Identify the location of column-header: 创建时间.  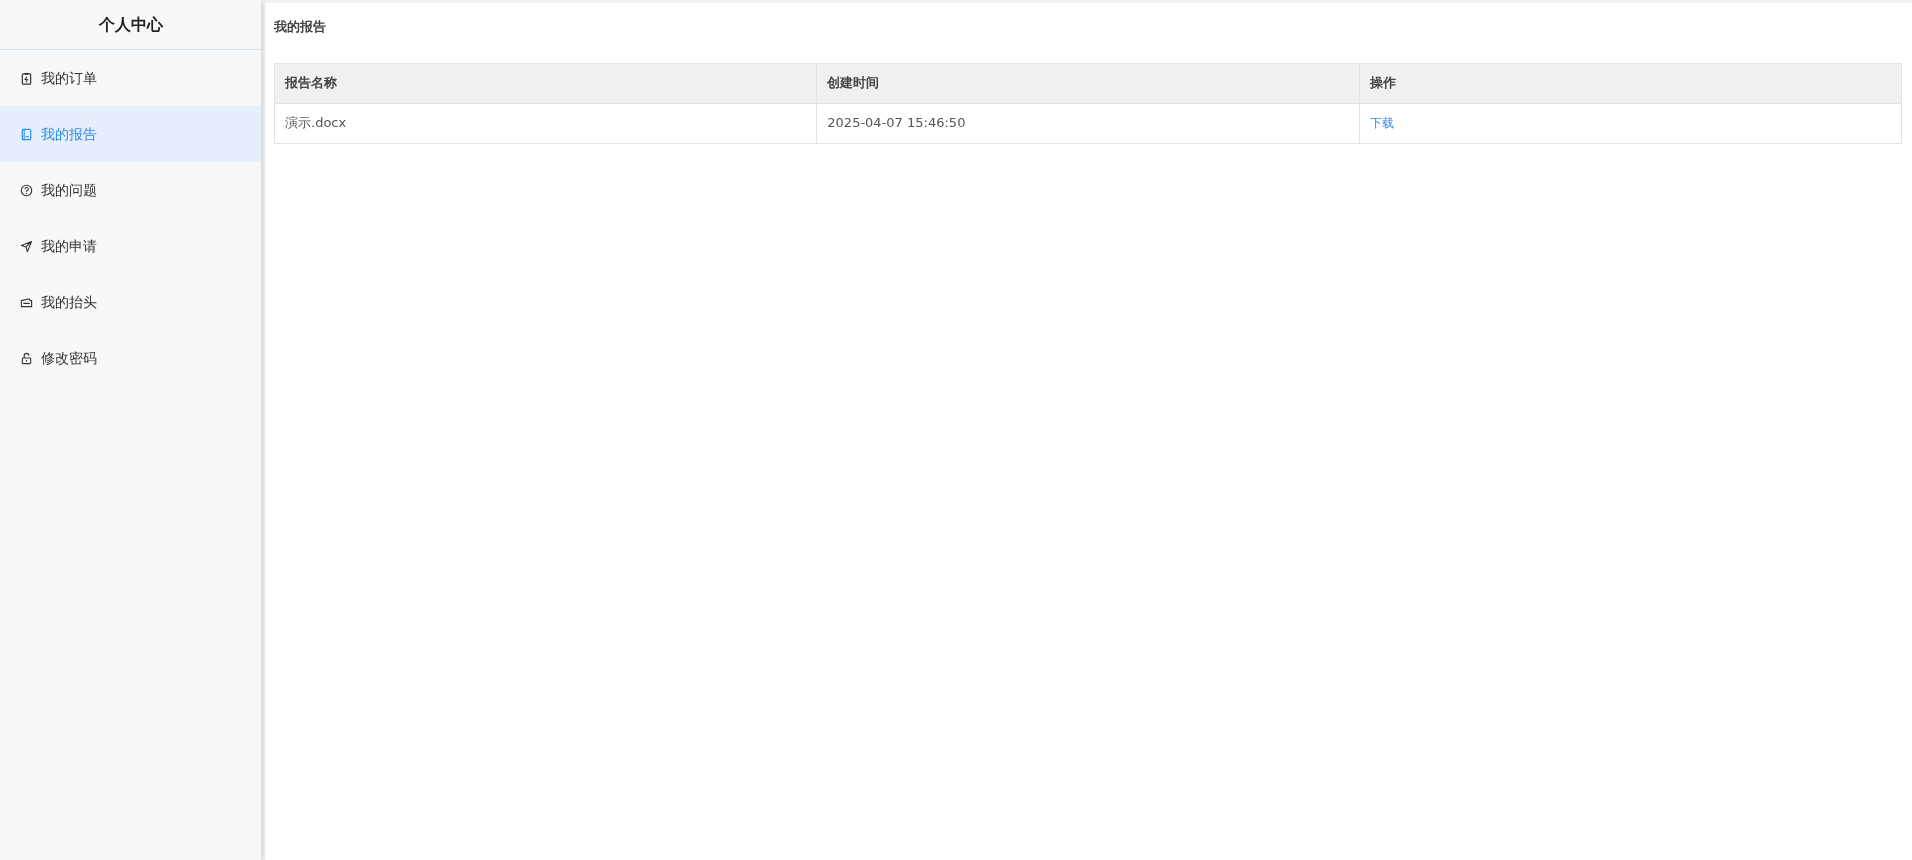
(1088, 83).